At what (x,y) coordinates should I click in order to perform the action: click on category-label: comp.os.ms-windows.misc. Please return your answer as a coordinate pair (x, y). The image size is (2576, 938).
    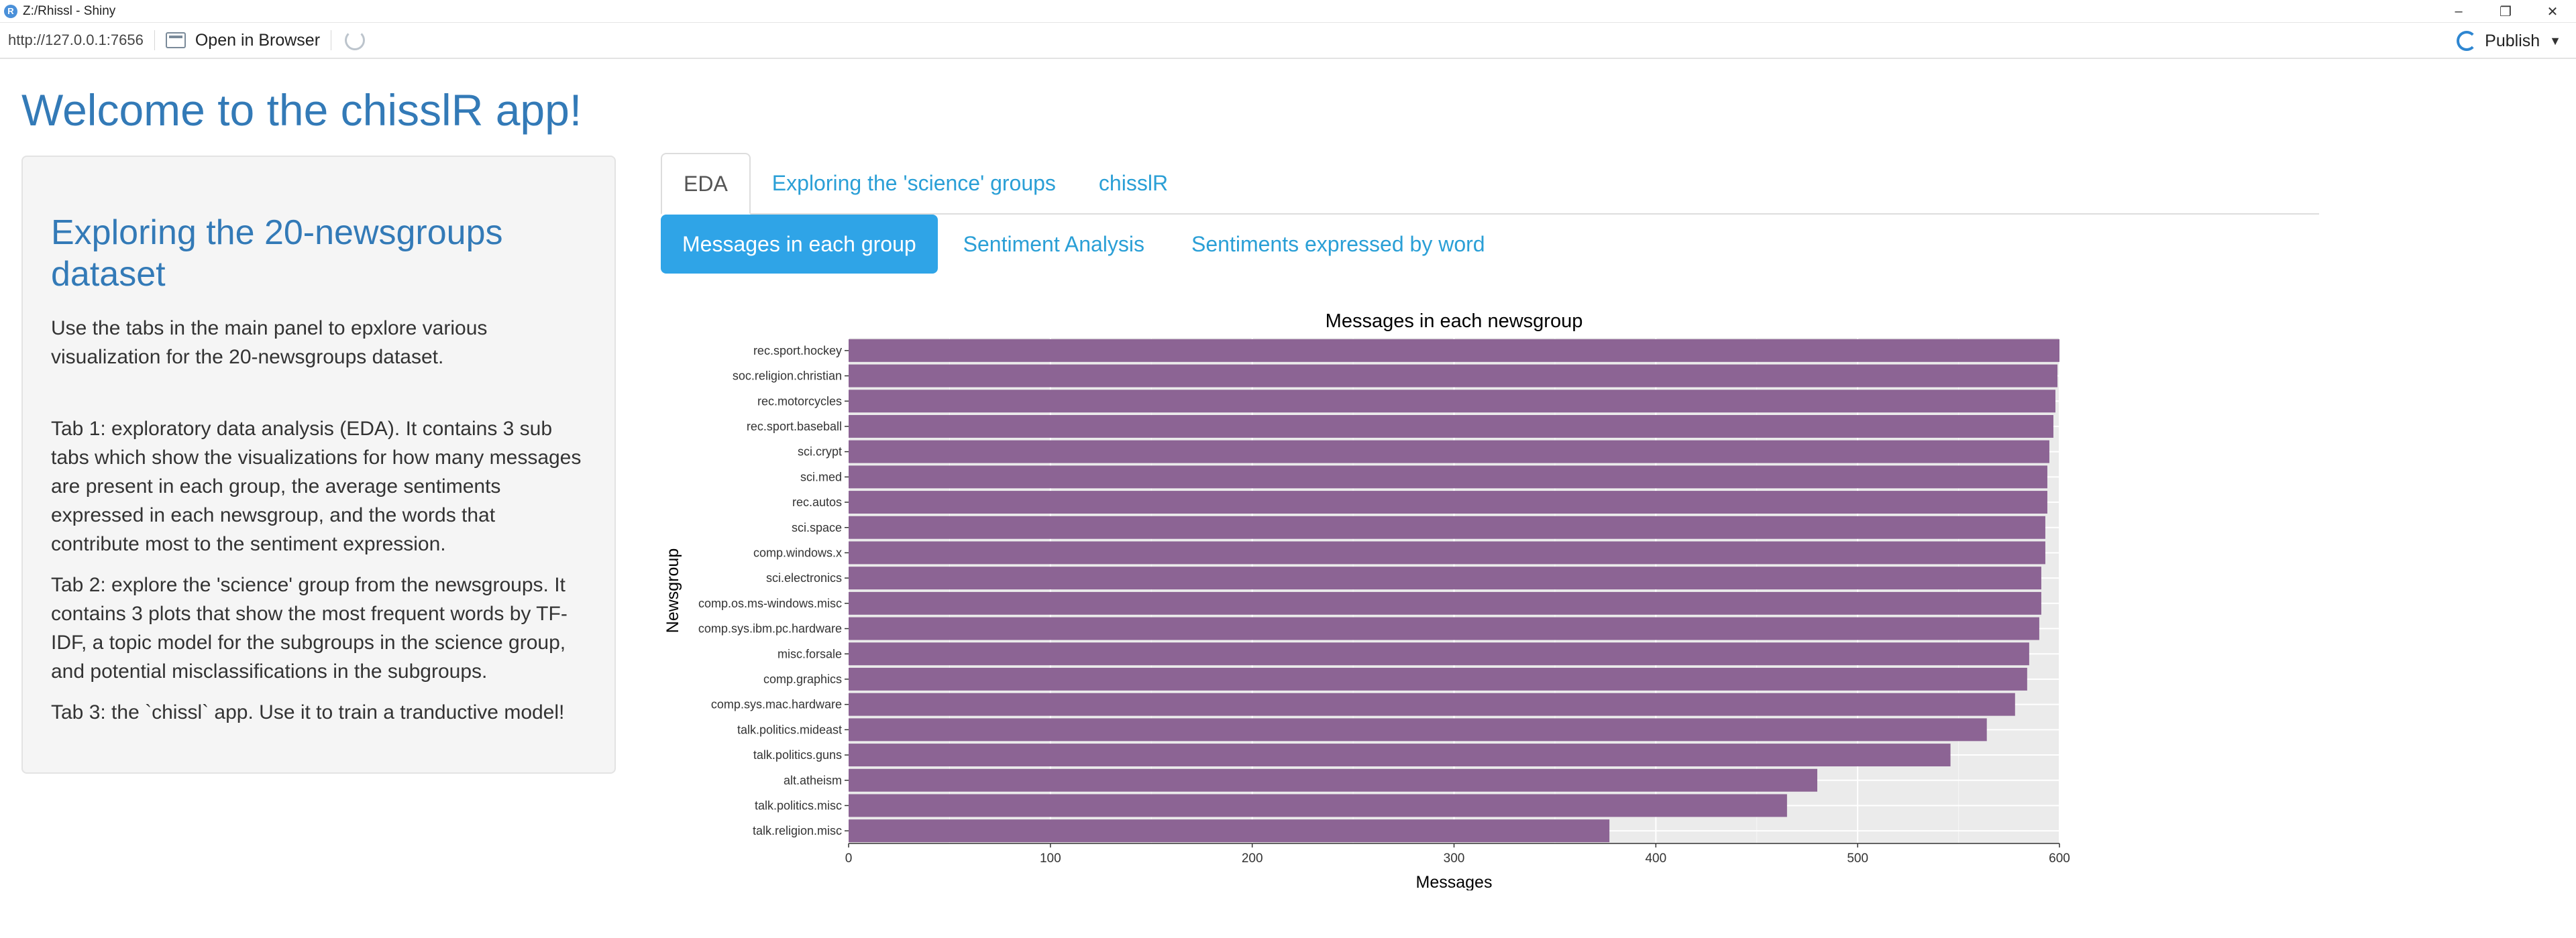
    Looking at the image, I should click on (770, 603).